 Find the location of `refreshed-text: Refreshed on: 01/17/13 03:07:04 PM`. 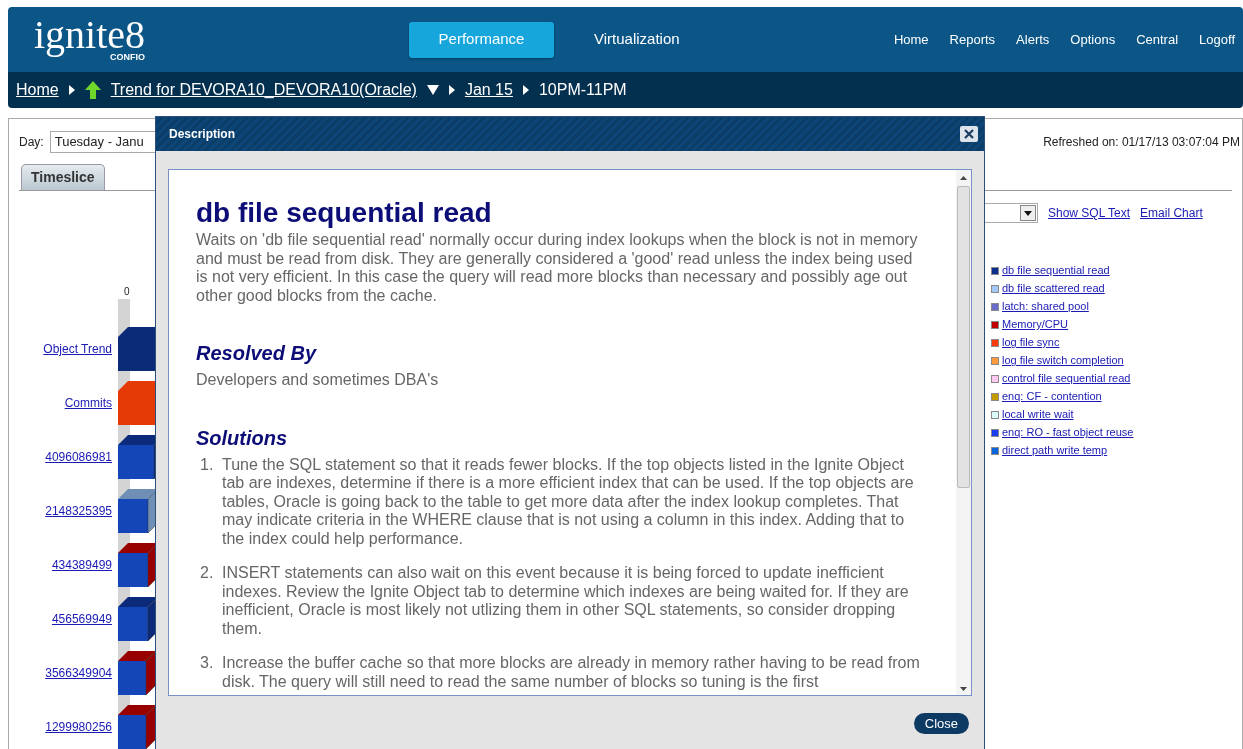

refreshed-text: Refreshed on: 01/17/13 03:07:04 PM is located at coordinates (1141, 142).